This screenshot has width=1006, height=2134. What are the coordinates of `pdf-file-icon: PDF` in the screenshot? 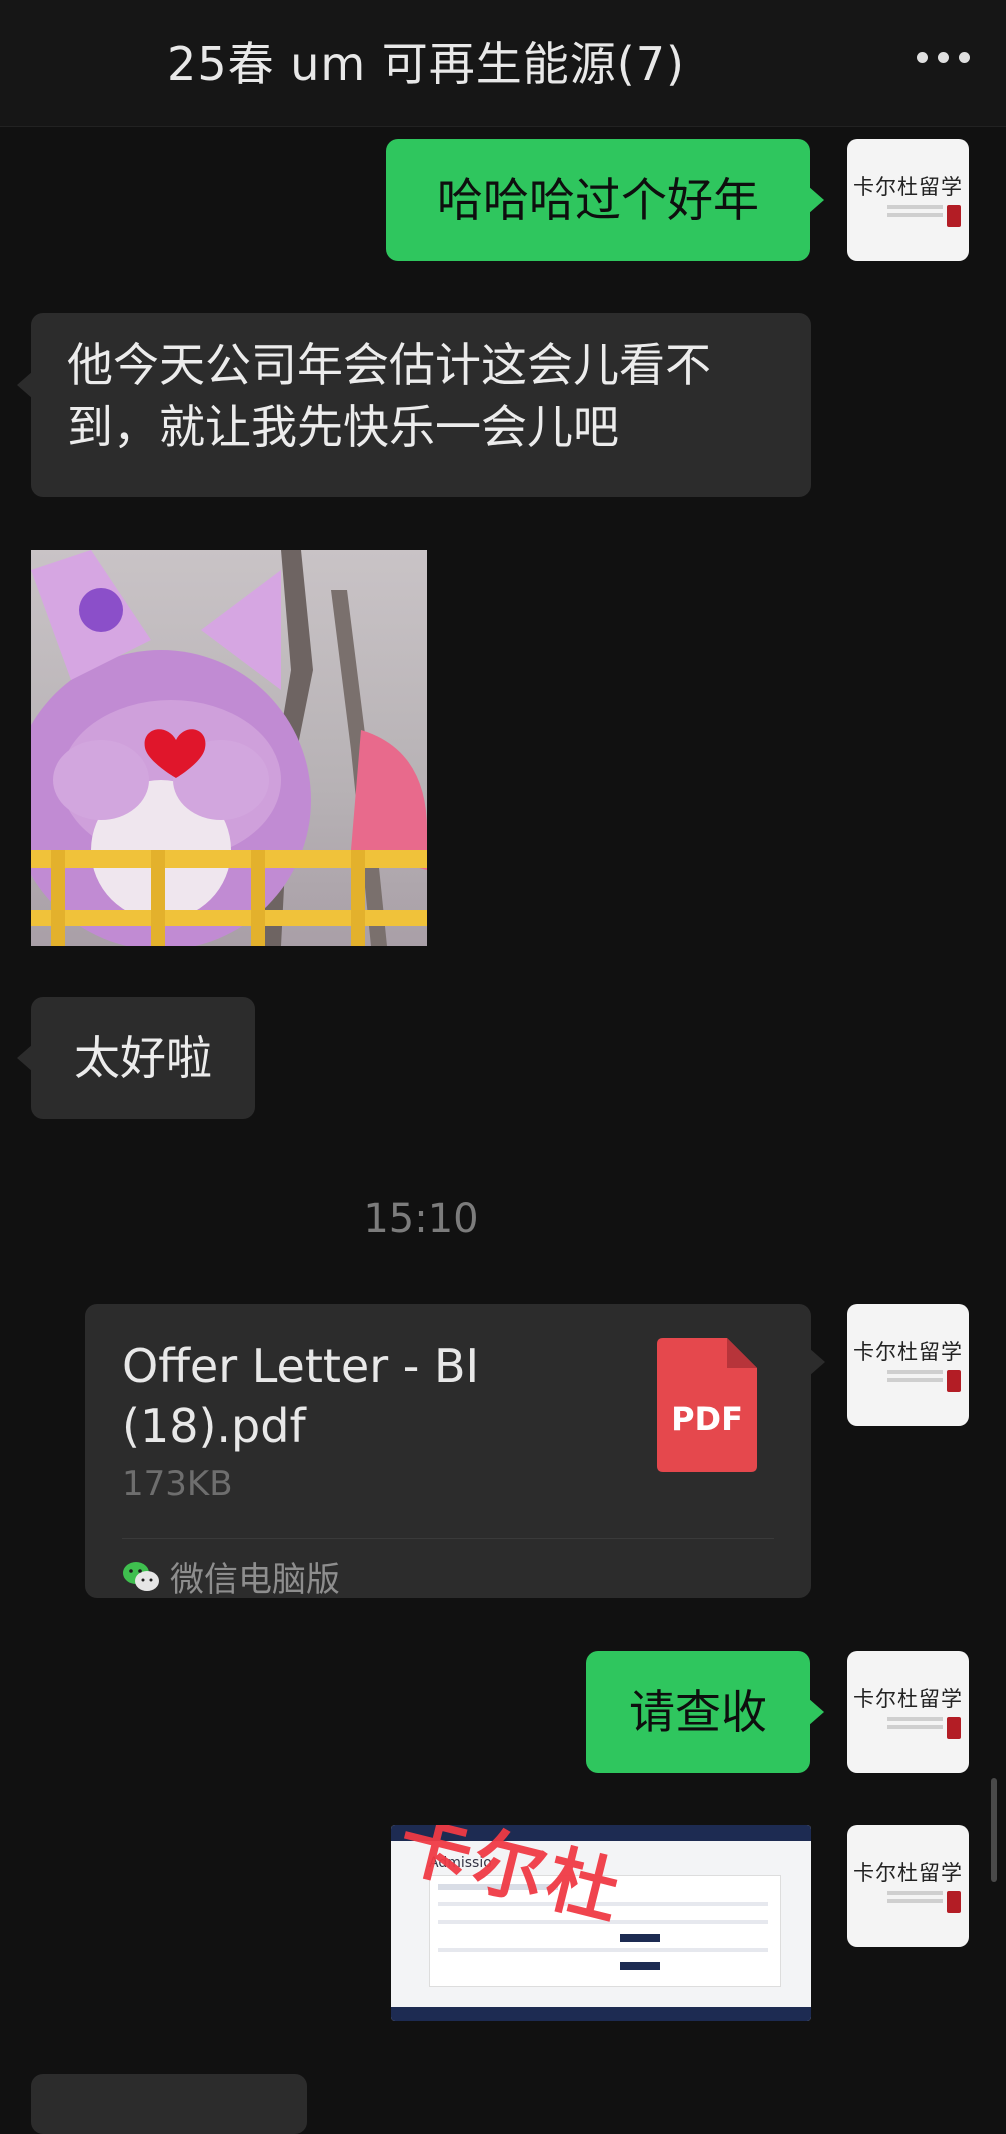 It's located at (707, 1405).